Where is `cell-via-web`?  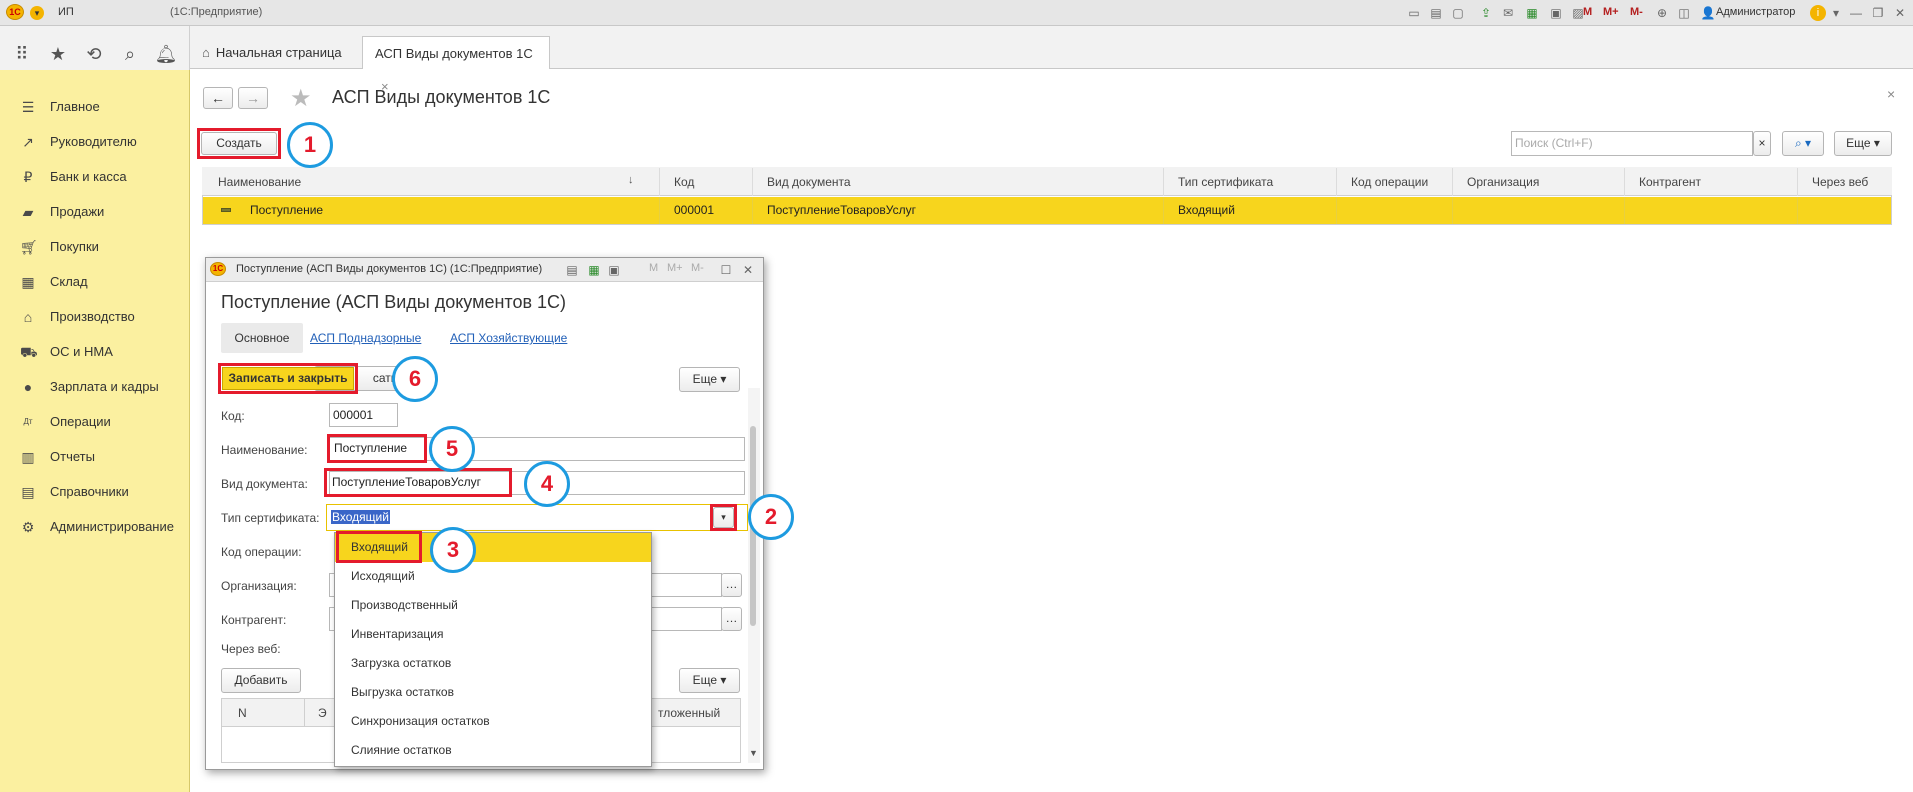 cell-via-web is located at coordinates (1844, 210).